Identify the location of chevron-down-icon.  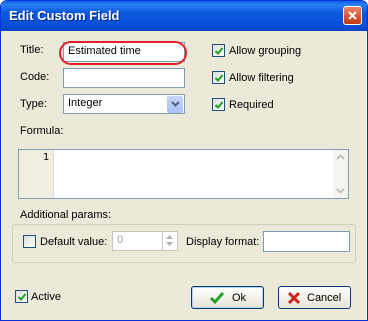
(175, 104).